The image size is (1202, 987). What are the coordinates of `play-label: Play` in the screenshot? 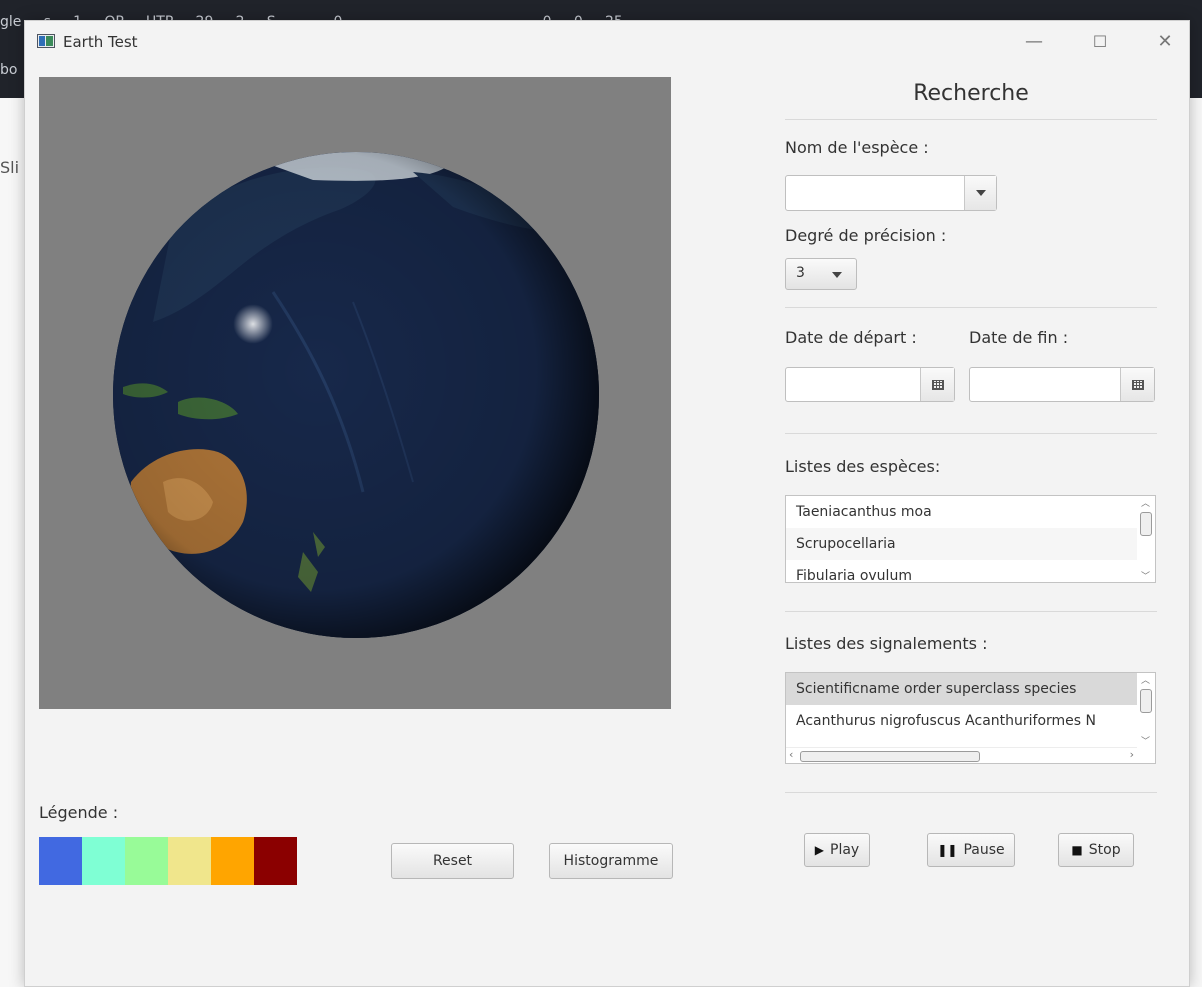 It's located at (845, 850).